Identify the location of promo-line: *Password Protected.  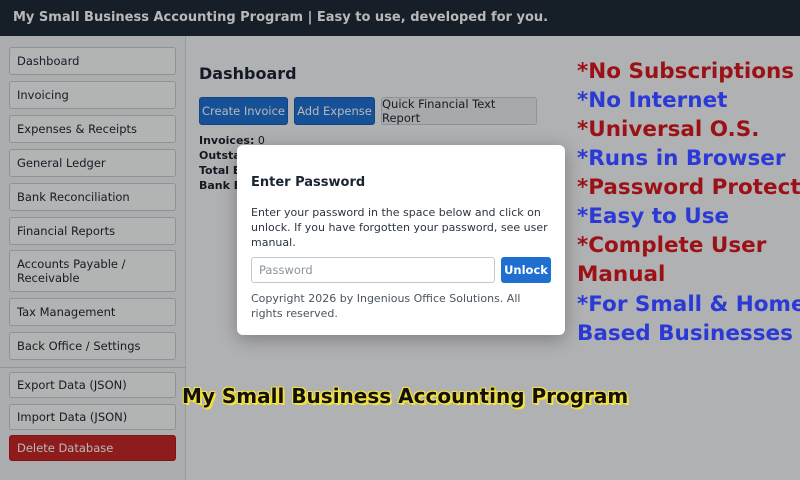
(688, 187).